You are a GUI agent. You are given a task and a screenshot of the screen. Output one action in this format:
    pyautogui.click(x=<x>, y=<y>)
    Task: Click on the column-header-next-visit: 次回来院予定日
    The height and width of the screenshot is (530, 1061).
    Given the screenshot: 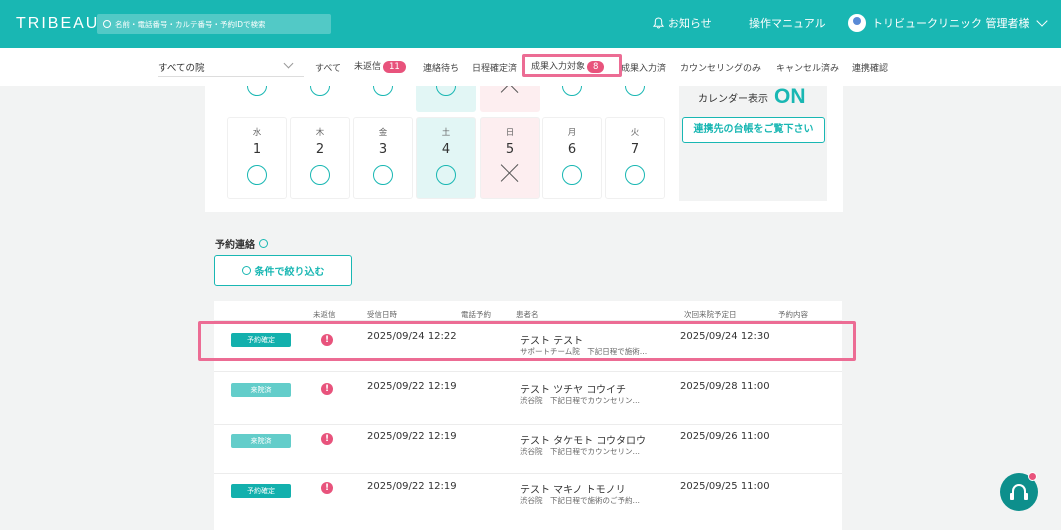 What is the action you would take?
    pyautogui.click(x=710, y=314)
    